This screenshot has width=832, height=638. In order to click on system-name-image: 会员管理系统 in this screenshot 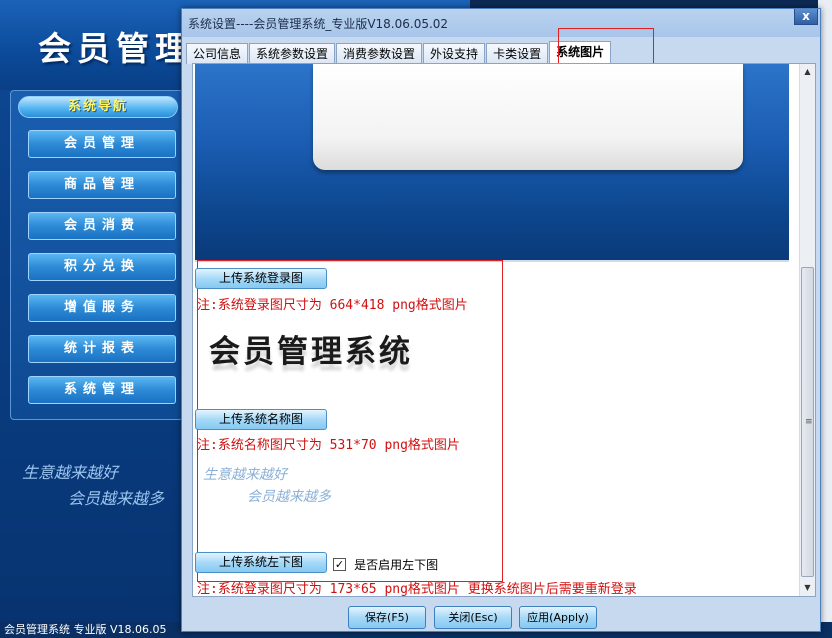, I will do `click(311, 352)`.